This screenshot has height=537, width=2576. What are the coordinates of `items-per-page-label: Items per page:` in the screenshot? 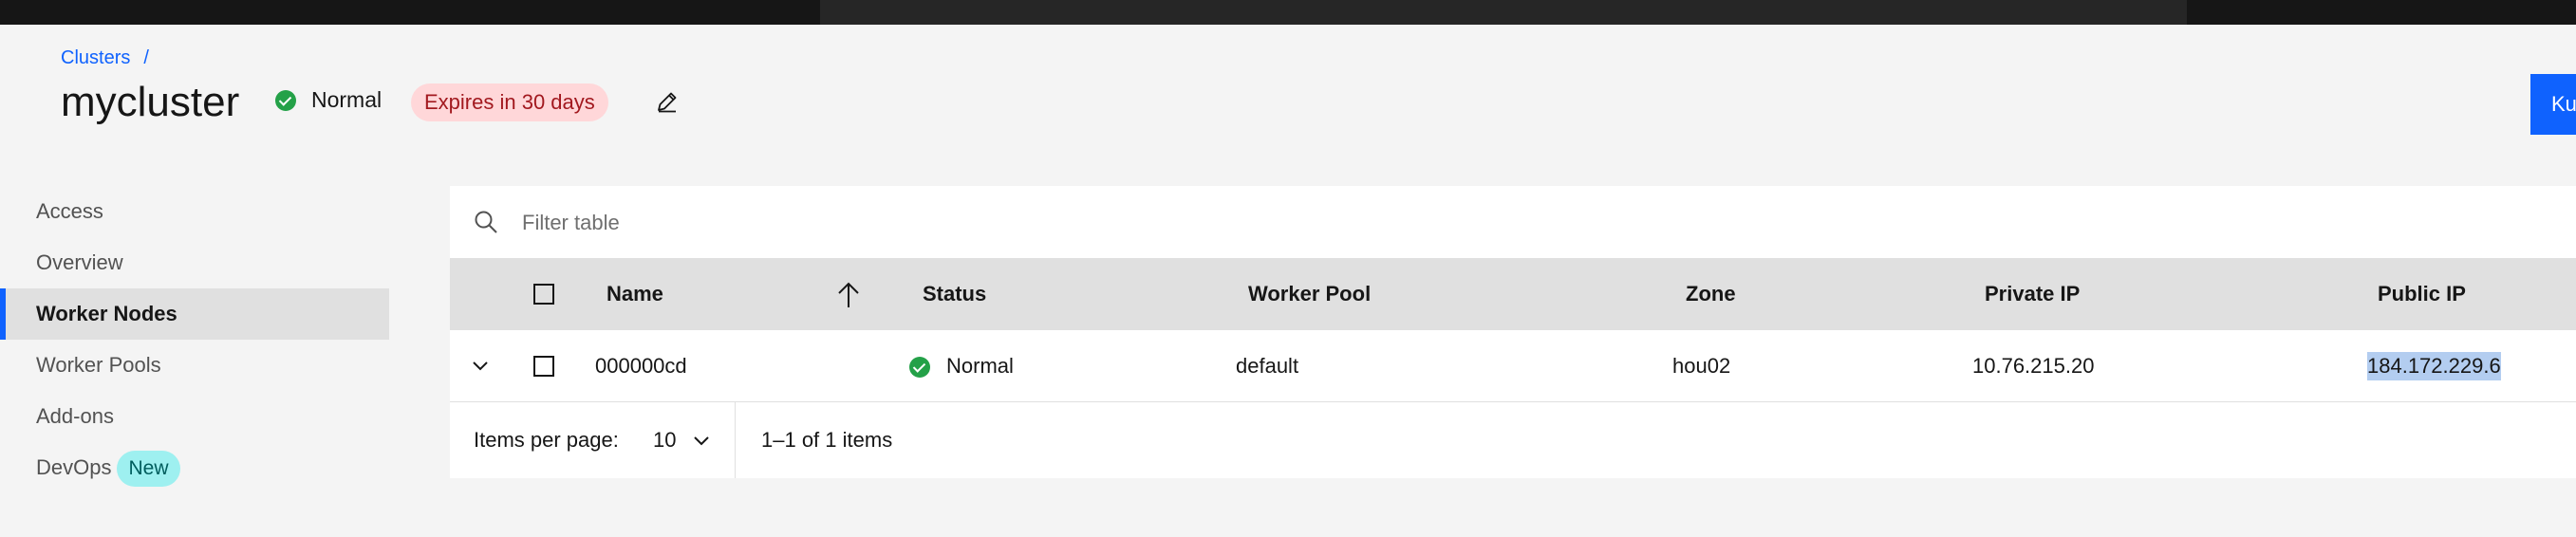 It's located at (547, 440).